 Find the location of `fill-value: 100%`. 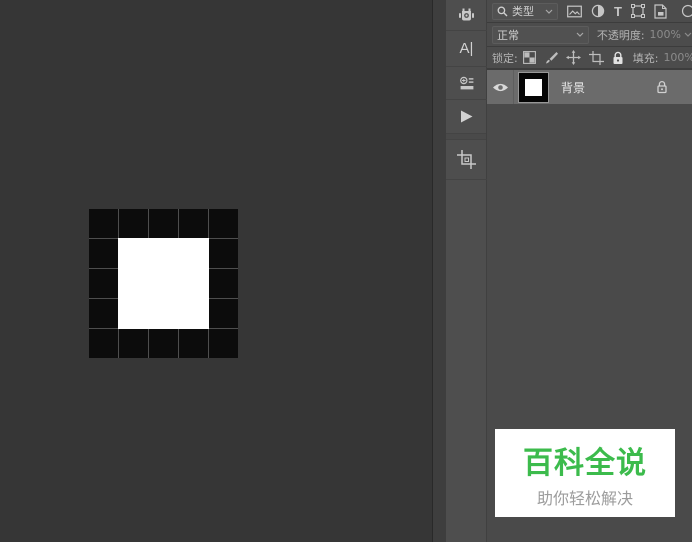

fill-value: 100% is located at coordinates (677, 57).